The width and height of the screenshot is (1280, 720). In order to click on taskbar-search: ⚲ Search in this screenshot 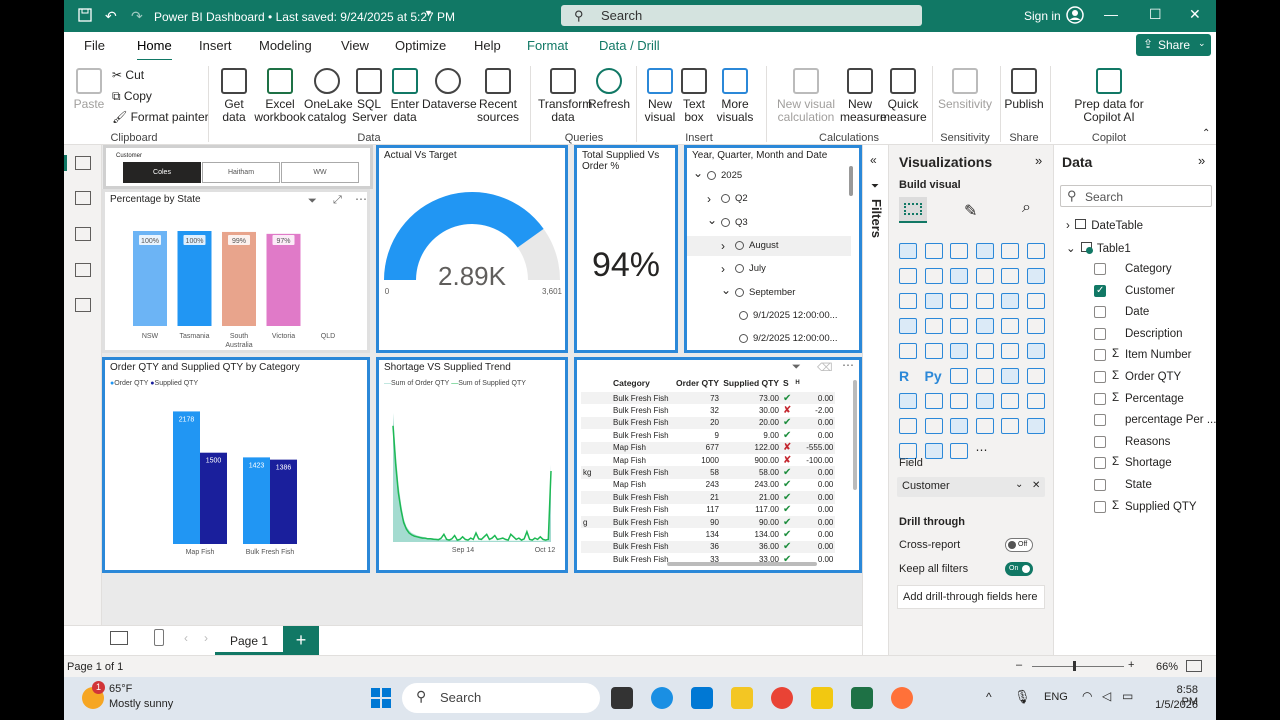, I will do `click(501, 698)`.